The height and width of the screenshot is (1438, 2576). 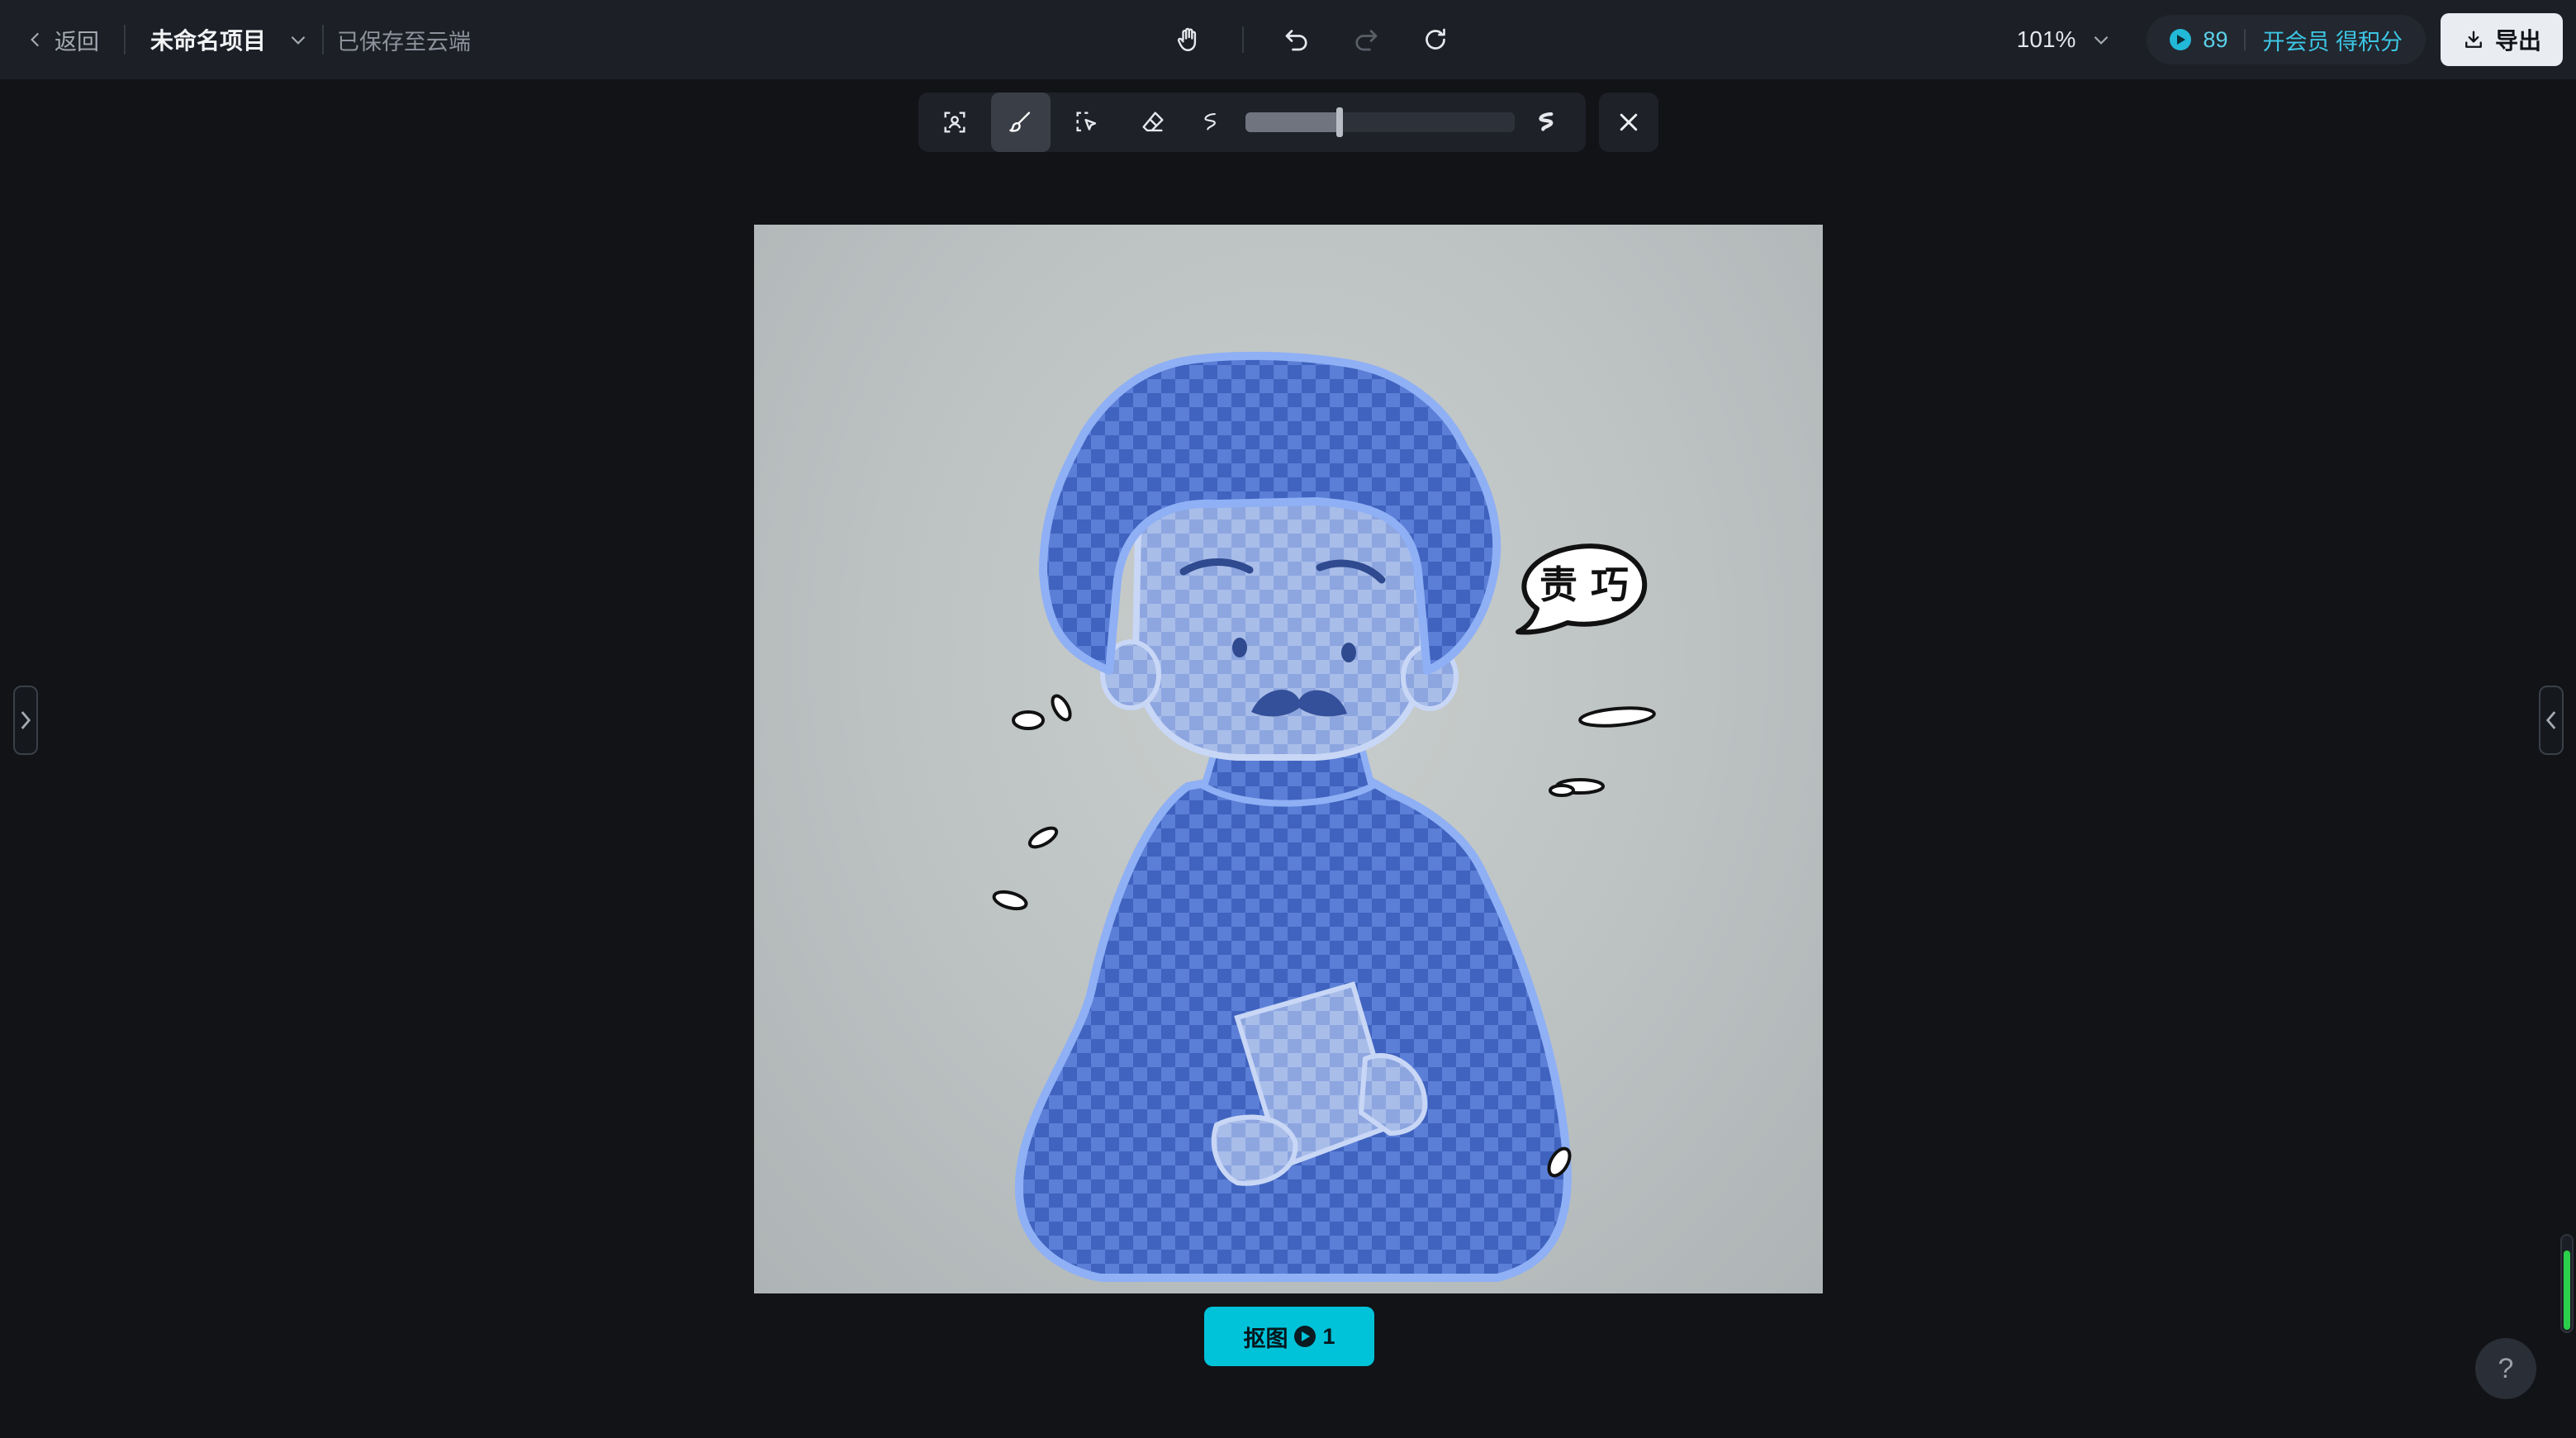 I want to click on hand-tool-button, so click(x=1189, y=39).